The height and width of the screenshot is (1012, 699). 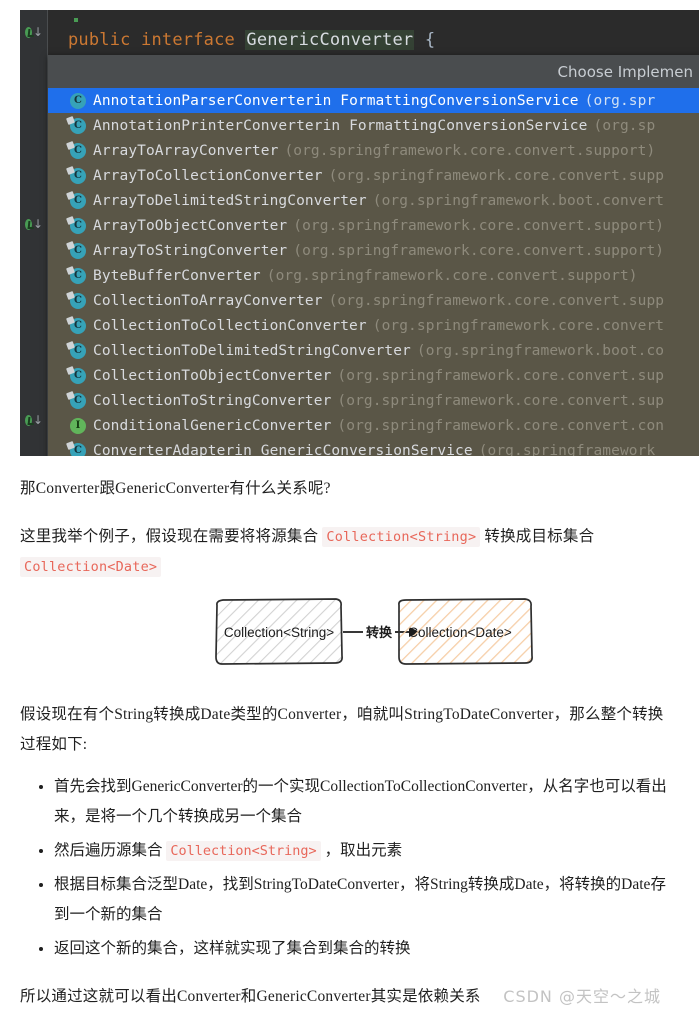 What do you see at coordinates (78, 425) in the screenshot?
I see `interface-icon: I` at bounding box center [78, 425].